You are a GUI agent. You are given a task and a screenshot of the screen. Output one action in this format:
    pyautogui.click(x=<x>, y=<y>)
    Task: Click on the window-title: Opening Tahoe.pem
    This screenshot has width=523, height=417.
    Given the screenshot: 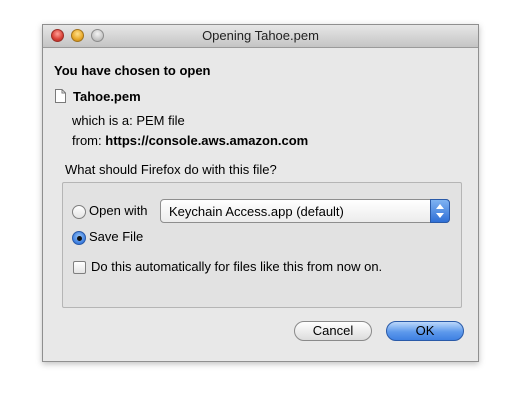 What is the action you would take?
    pyautogui.click(x=260, y=35)
    